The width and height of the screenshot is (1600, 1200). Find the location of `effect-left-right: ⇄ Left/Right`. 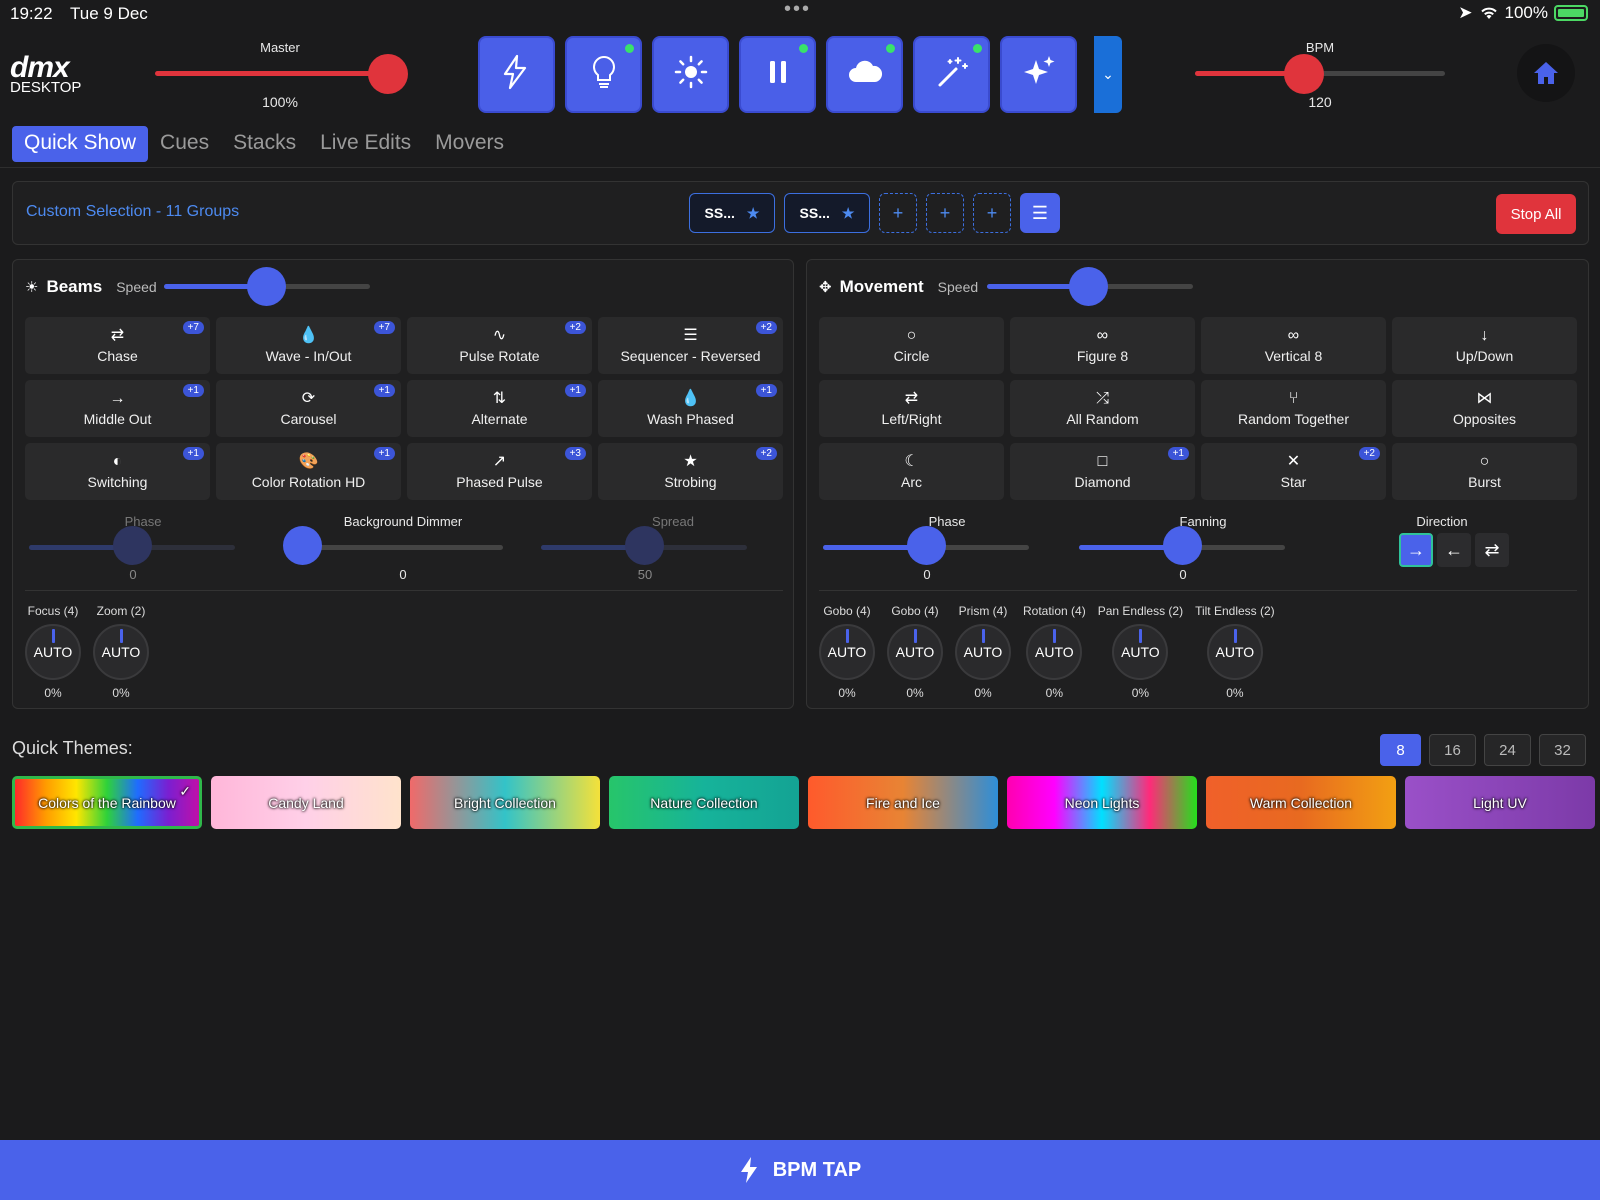

effect-left-right: ⇄ Left/Right is located at coordinates (911, 408).